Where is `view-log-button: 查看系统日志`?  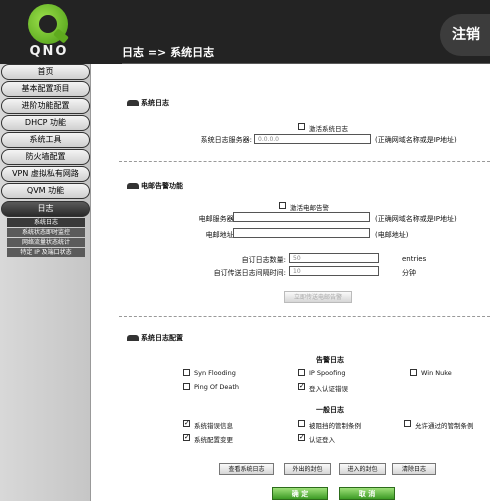
view-log-button: 查看系统日志 is located at coordinates (246, 469).